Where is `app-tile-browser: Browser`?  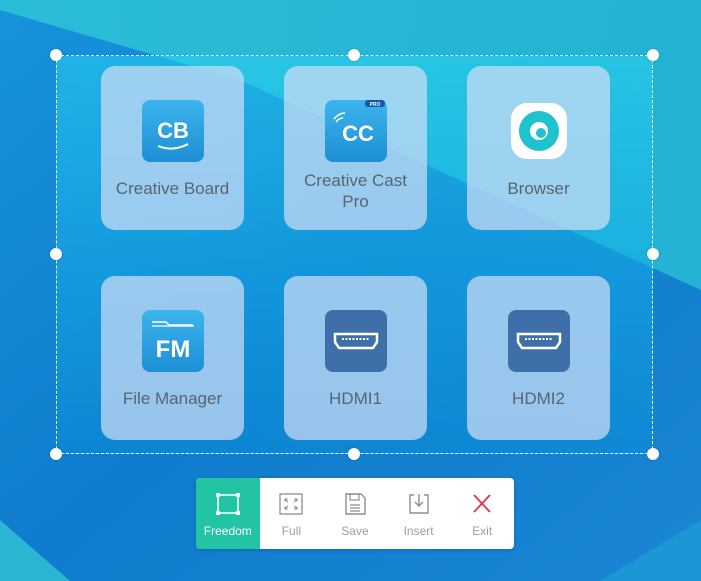 app-tile-browser: Browser is located at coordinates (538, 148).